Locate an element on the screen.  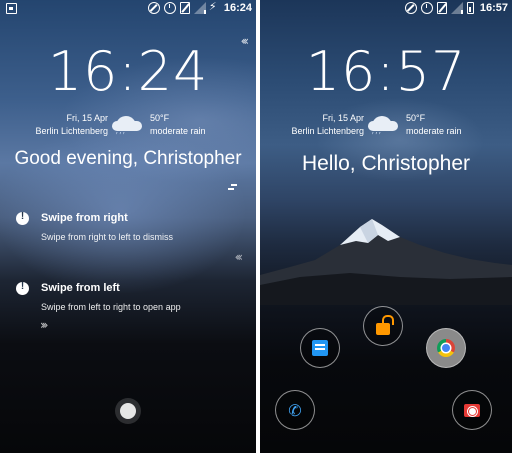
swipe-right-chevrons-icon: ››› is located at coordinates (44, 325).